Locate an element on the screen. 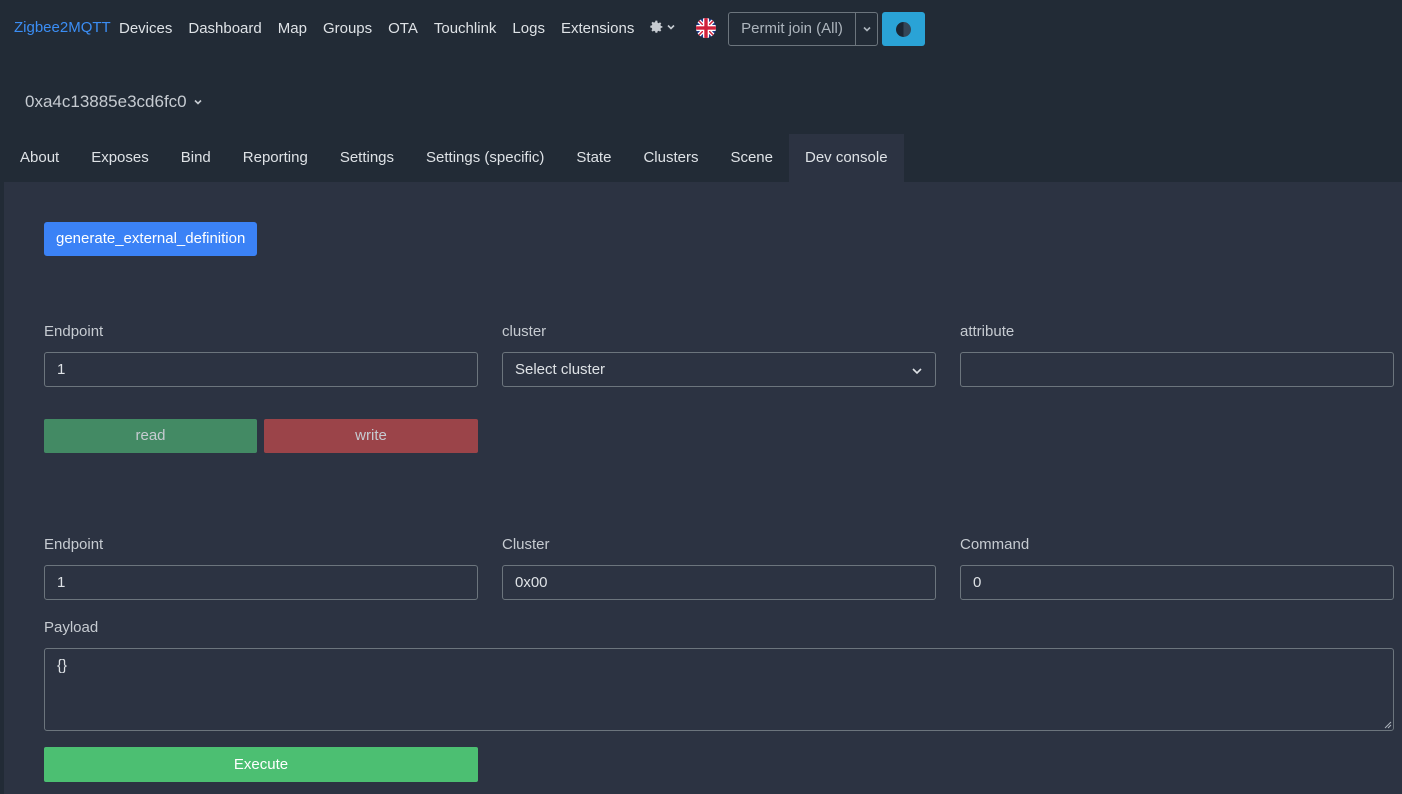 This screenshot has width=1402, height=794. brand-link: Zigbee2MQTT is located at coordinates (62, 27).